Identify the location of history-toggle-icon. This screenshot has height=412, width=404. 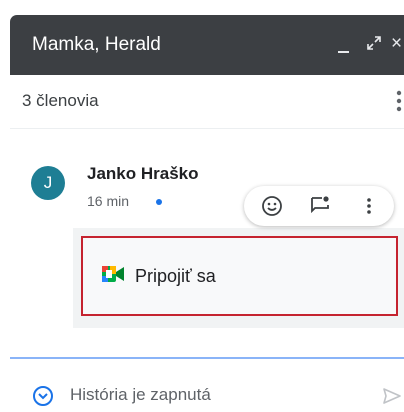
(43, 398).